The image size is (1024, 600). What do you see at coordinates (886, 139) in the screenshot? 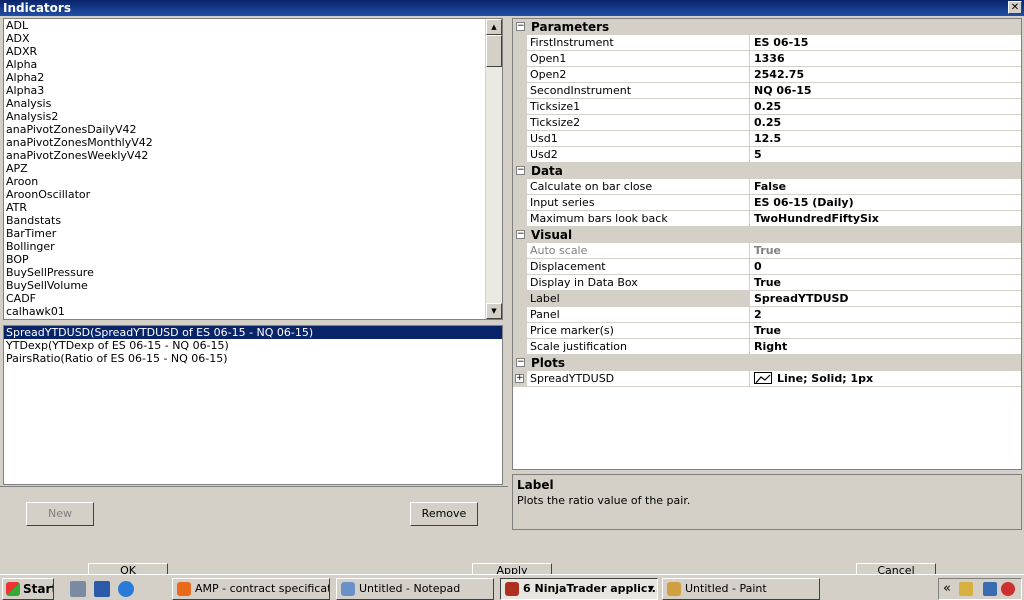
I see `property-value: 12.5` at bounding box center [886, 139].